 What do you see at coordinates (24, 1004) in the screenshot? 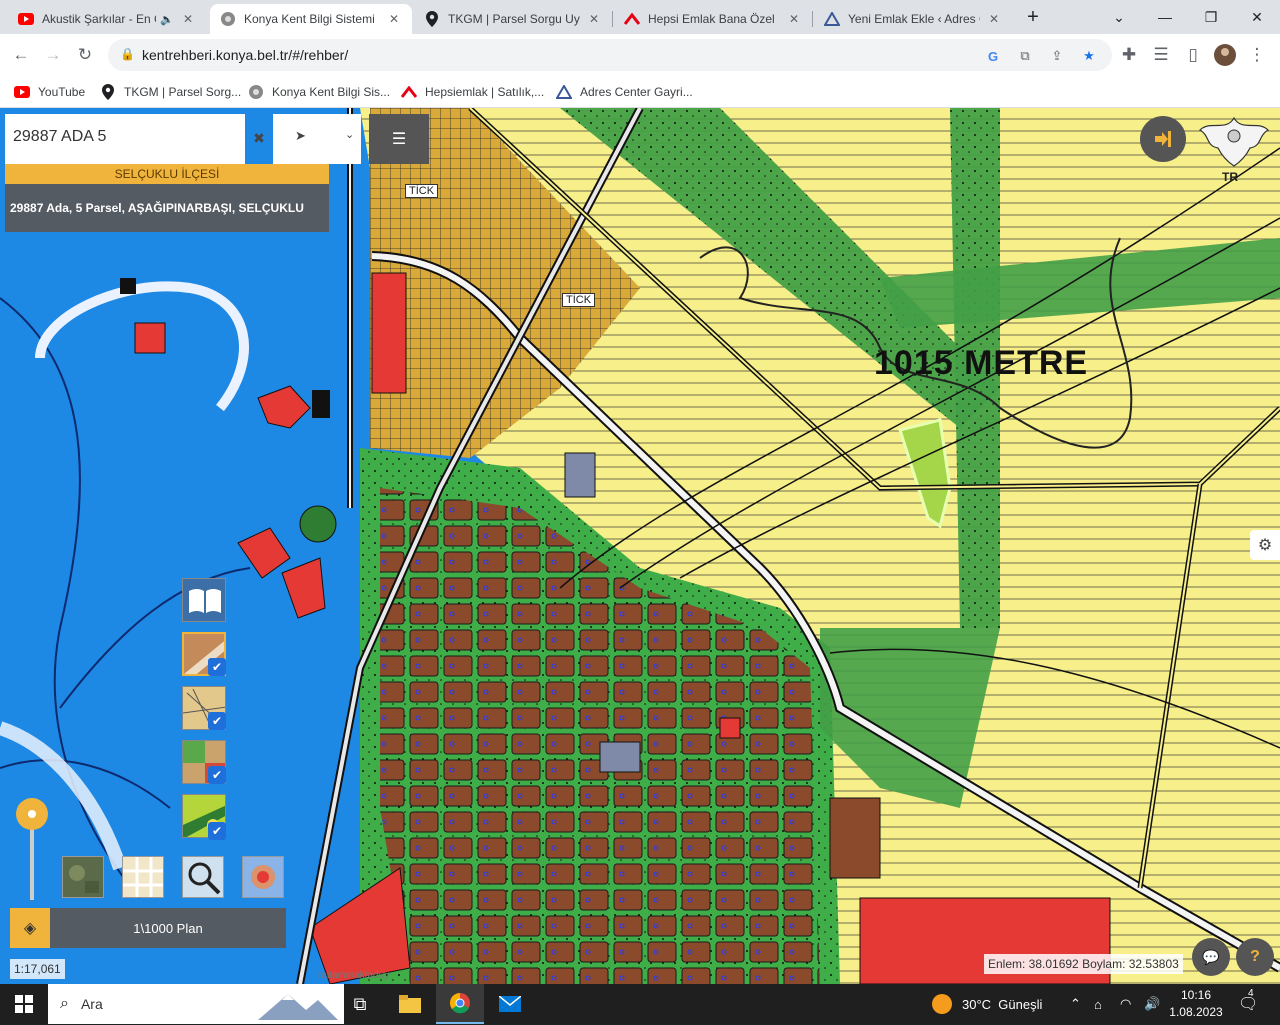
I see `windows-start-icon` at bounding box center [24, 1004].